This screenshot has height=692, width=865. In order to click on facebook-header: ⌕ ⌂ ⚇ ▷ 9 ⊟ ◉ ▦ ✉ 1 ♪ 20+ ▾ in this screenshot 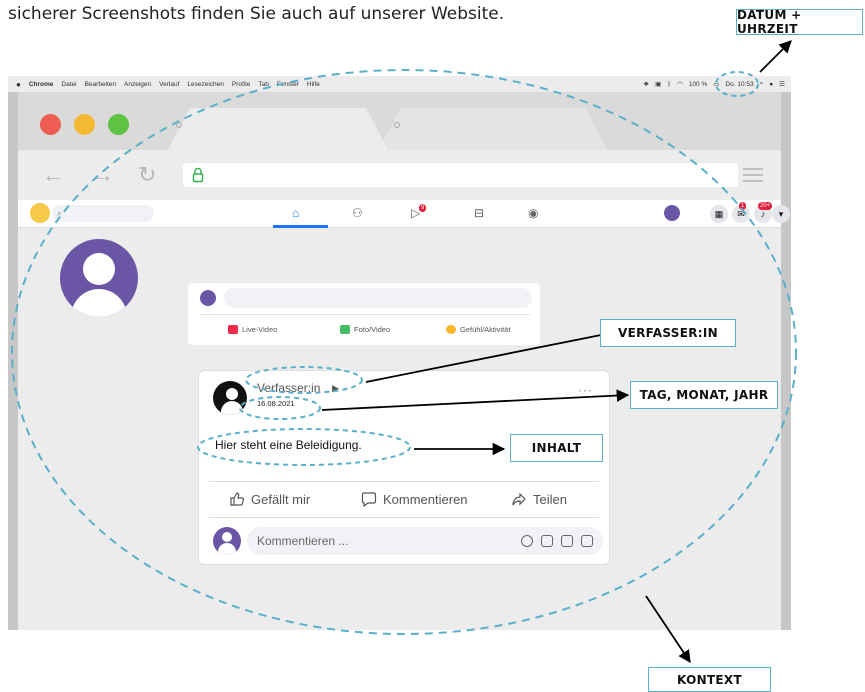, I will do `click(404, 214)`.